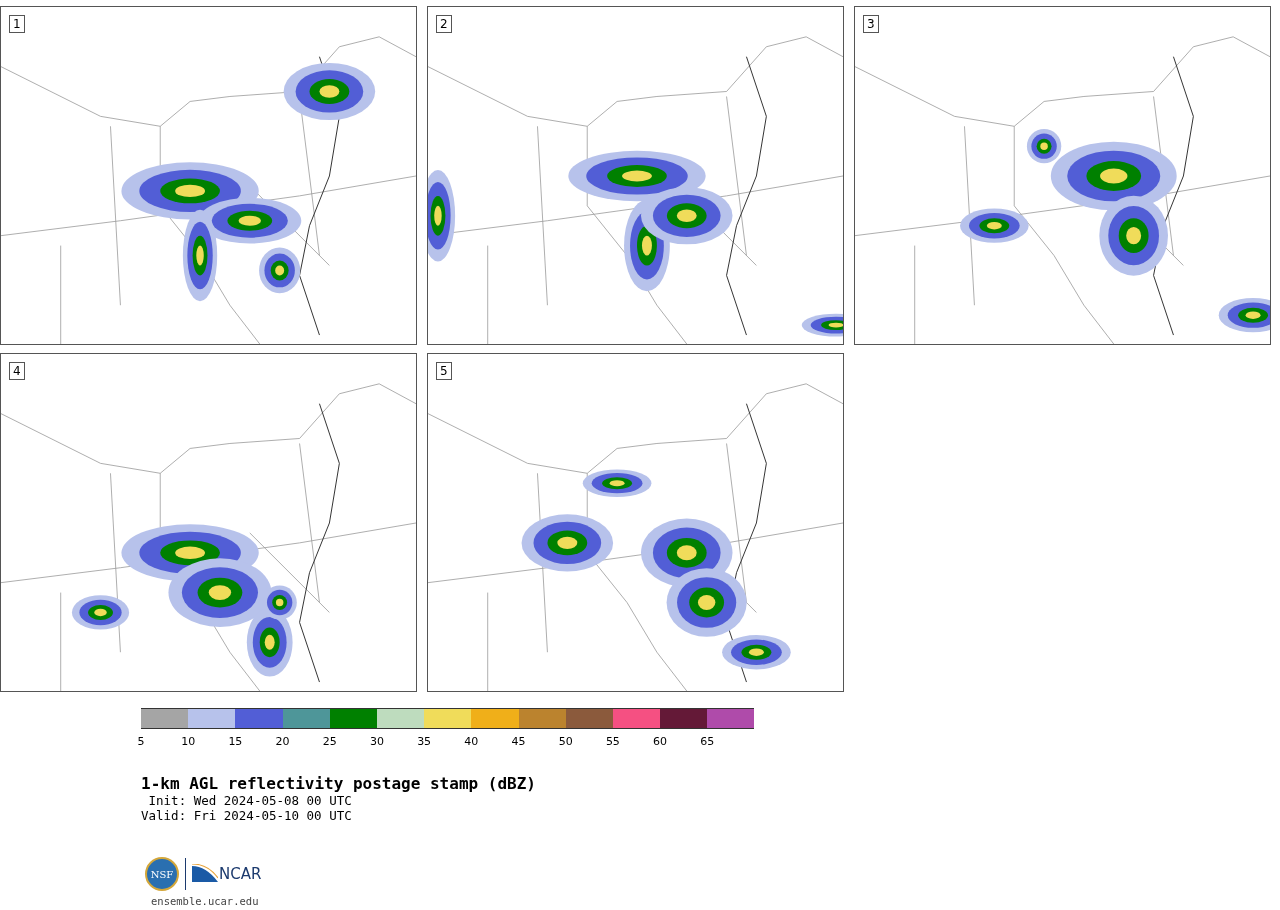  I want to click on panel-number: 3, so click(871, 24).